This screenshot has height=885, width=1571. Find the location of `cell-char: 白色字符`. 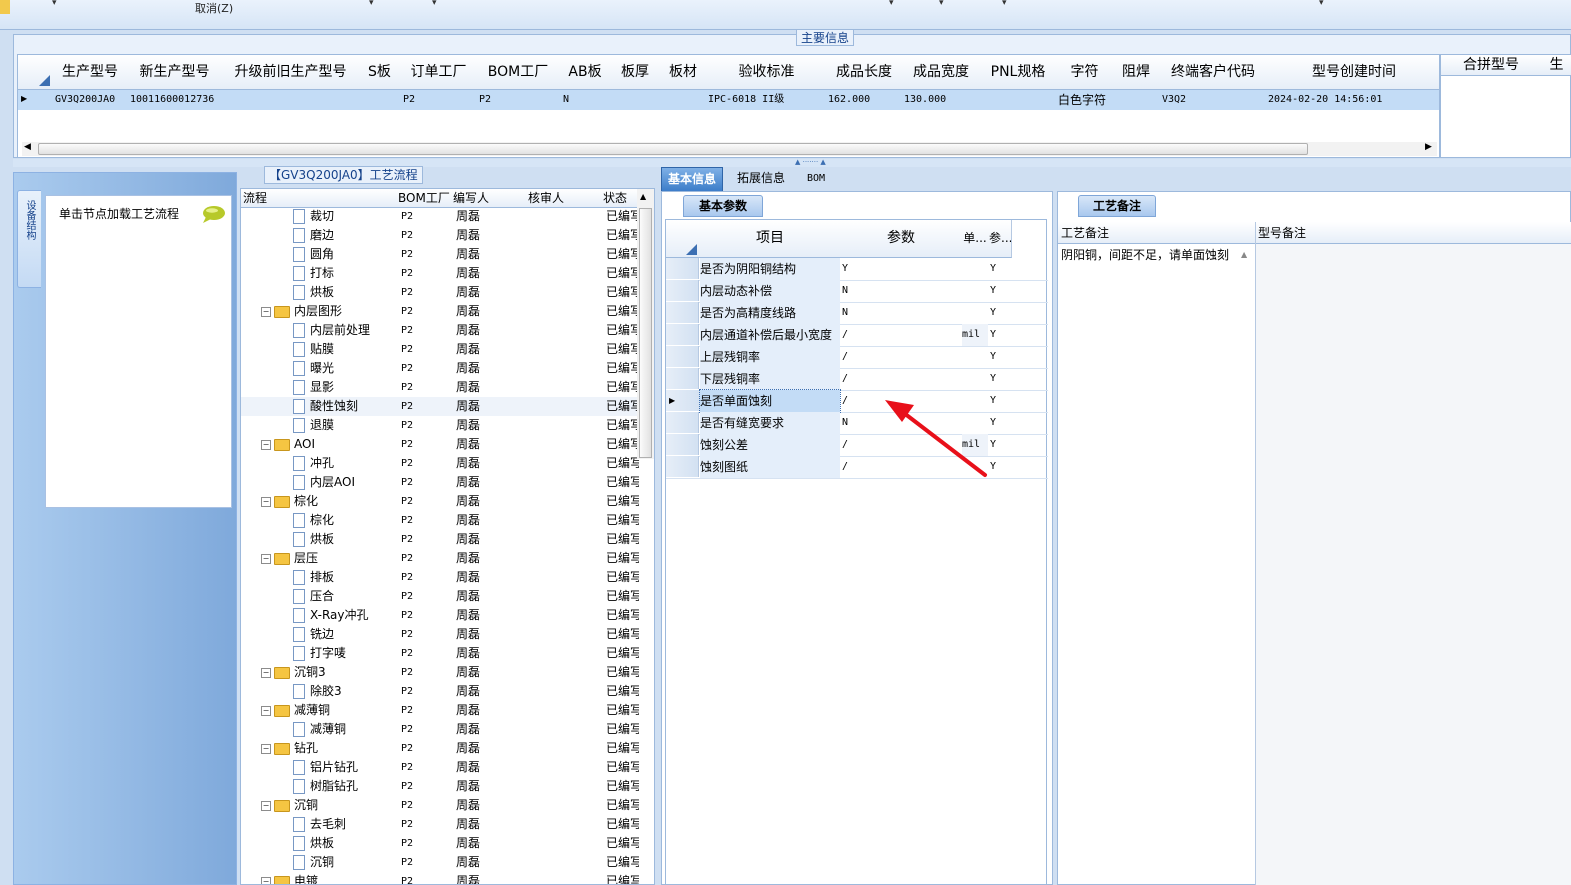

cell-char: 白色字符 is located at coordinates (1085, 100).